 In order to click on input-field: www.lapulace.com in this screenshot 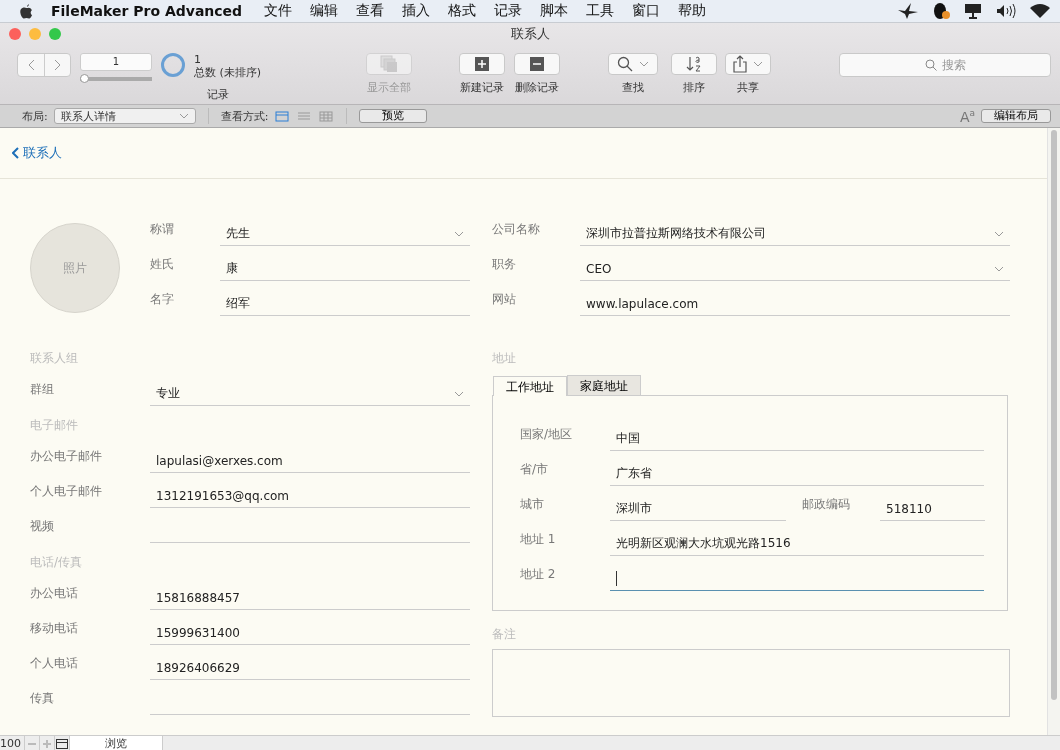, I will do `click(795, 304)`.